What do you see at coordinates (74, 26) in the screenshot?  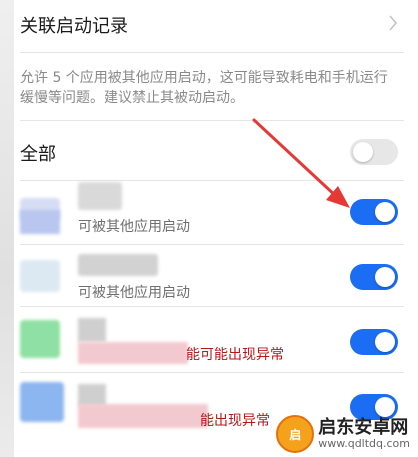 I see `startup-records-title: 关联启动记录` at bounding box center [74, 26].